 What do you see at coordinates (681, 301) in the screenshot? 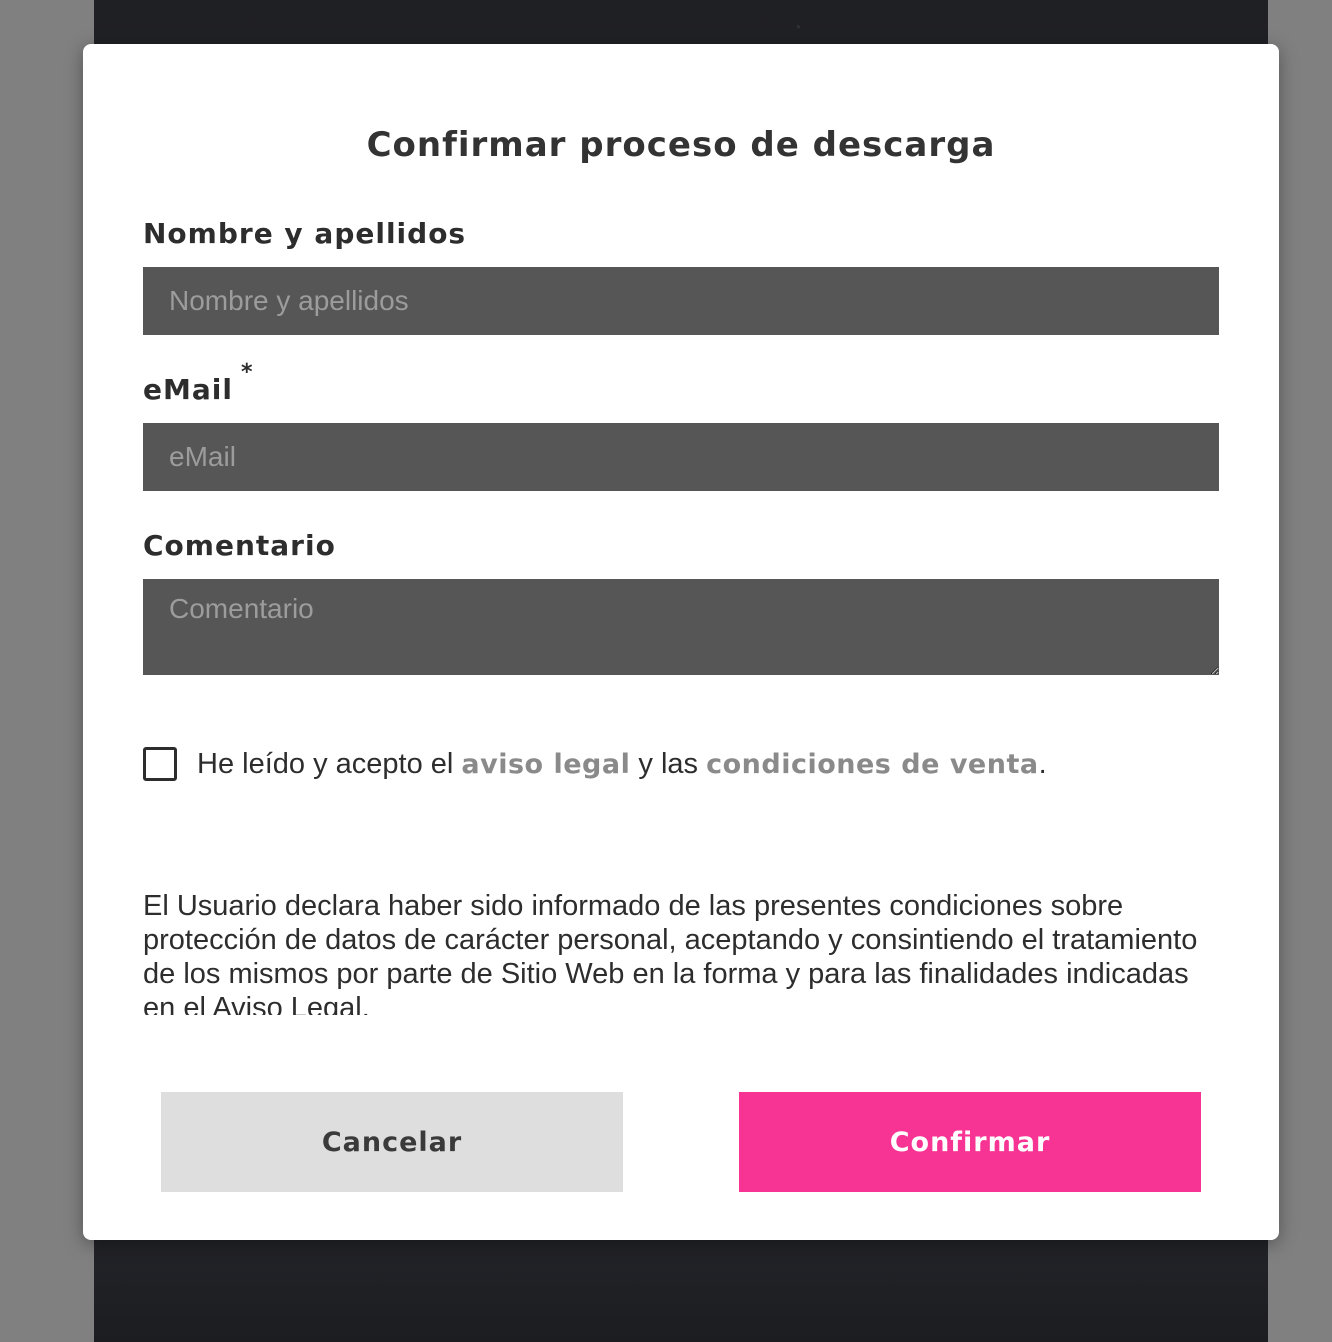
I see `name-input` at bounding box center [681, 301].